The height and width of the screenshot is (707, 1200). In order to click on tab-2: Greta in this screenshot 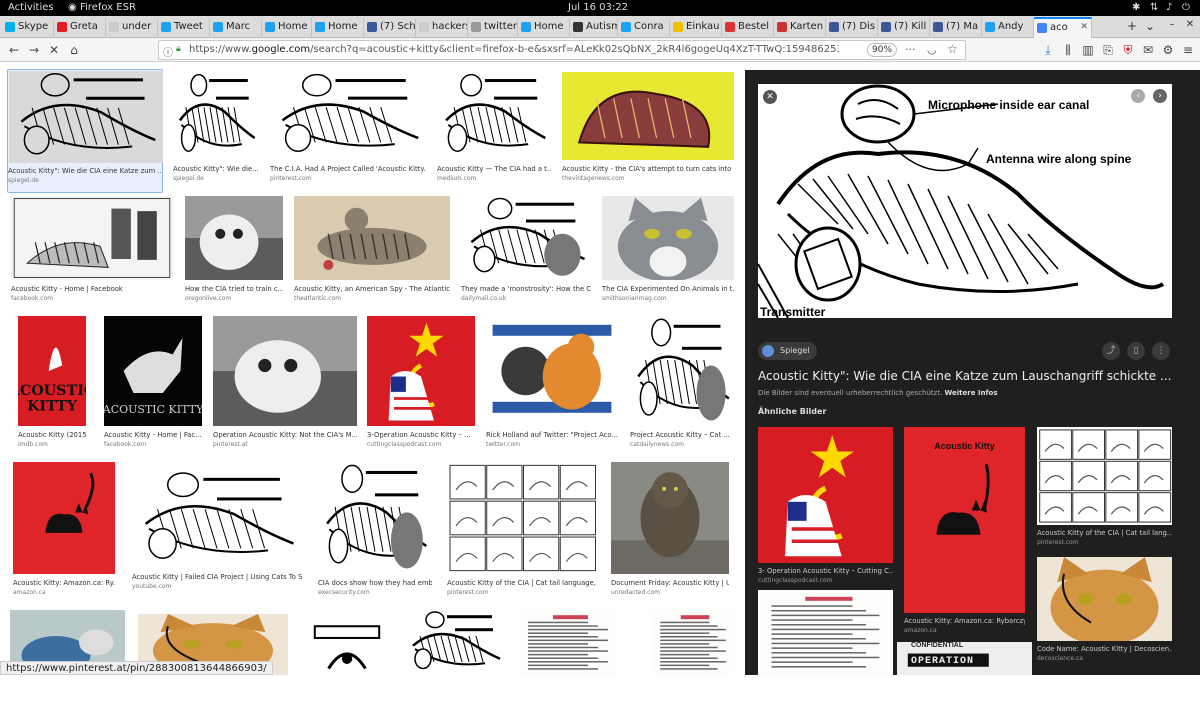, I will do `click(80, 27)`.